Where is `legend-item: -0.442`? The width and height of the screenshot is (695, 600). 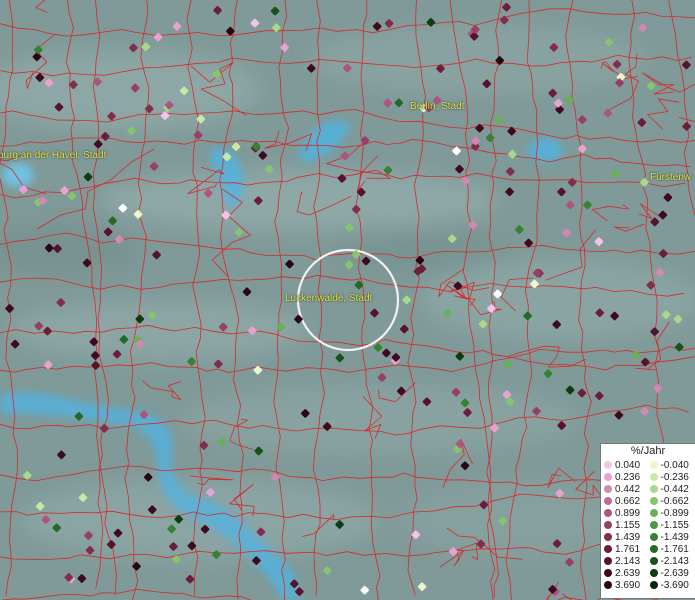
legend-item: -0.442 is located at coordinates (672, 489).